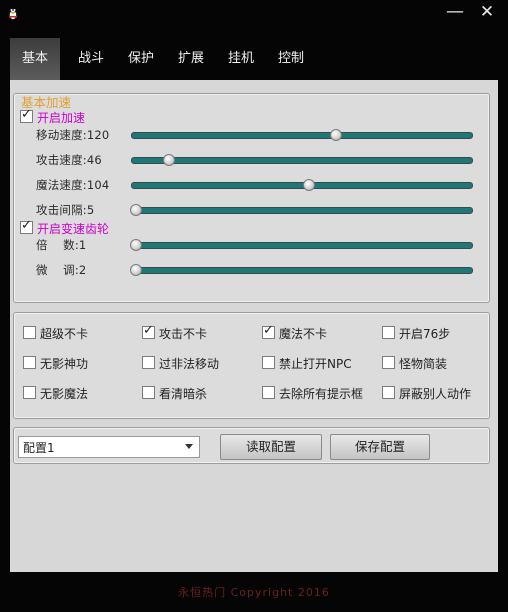 The image size is (508, 612). What do you see at coordinates (35, 59) in the screenshot?
I see `tab-basic: 基本` at bounding box center [35, 59].